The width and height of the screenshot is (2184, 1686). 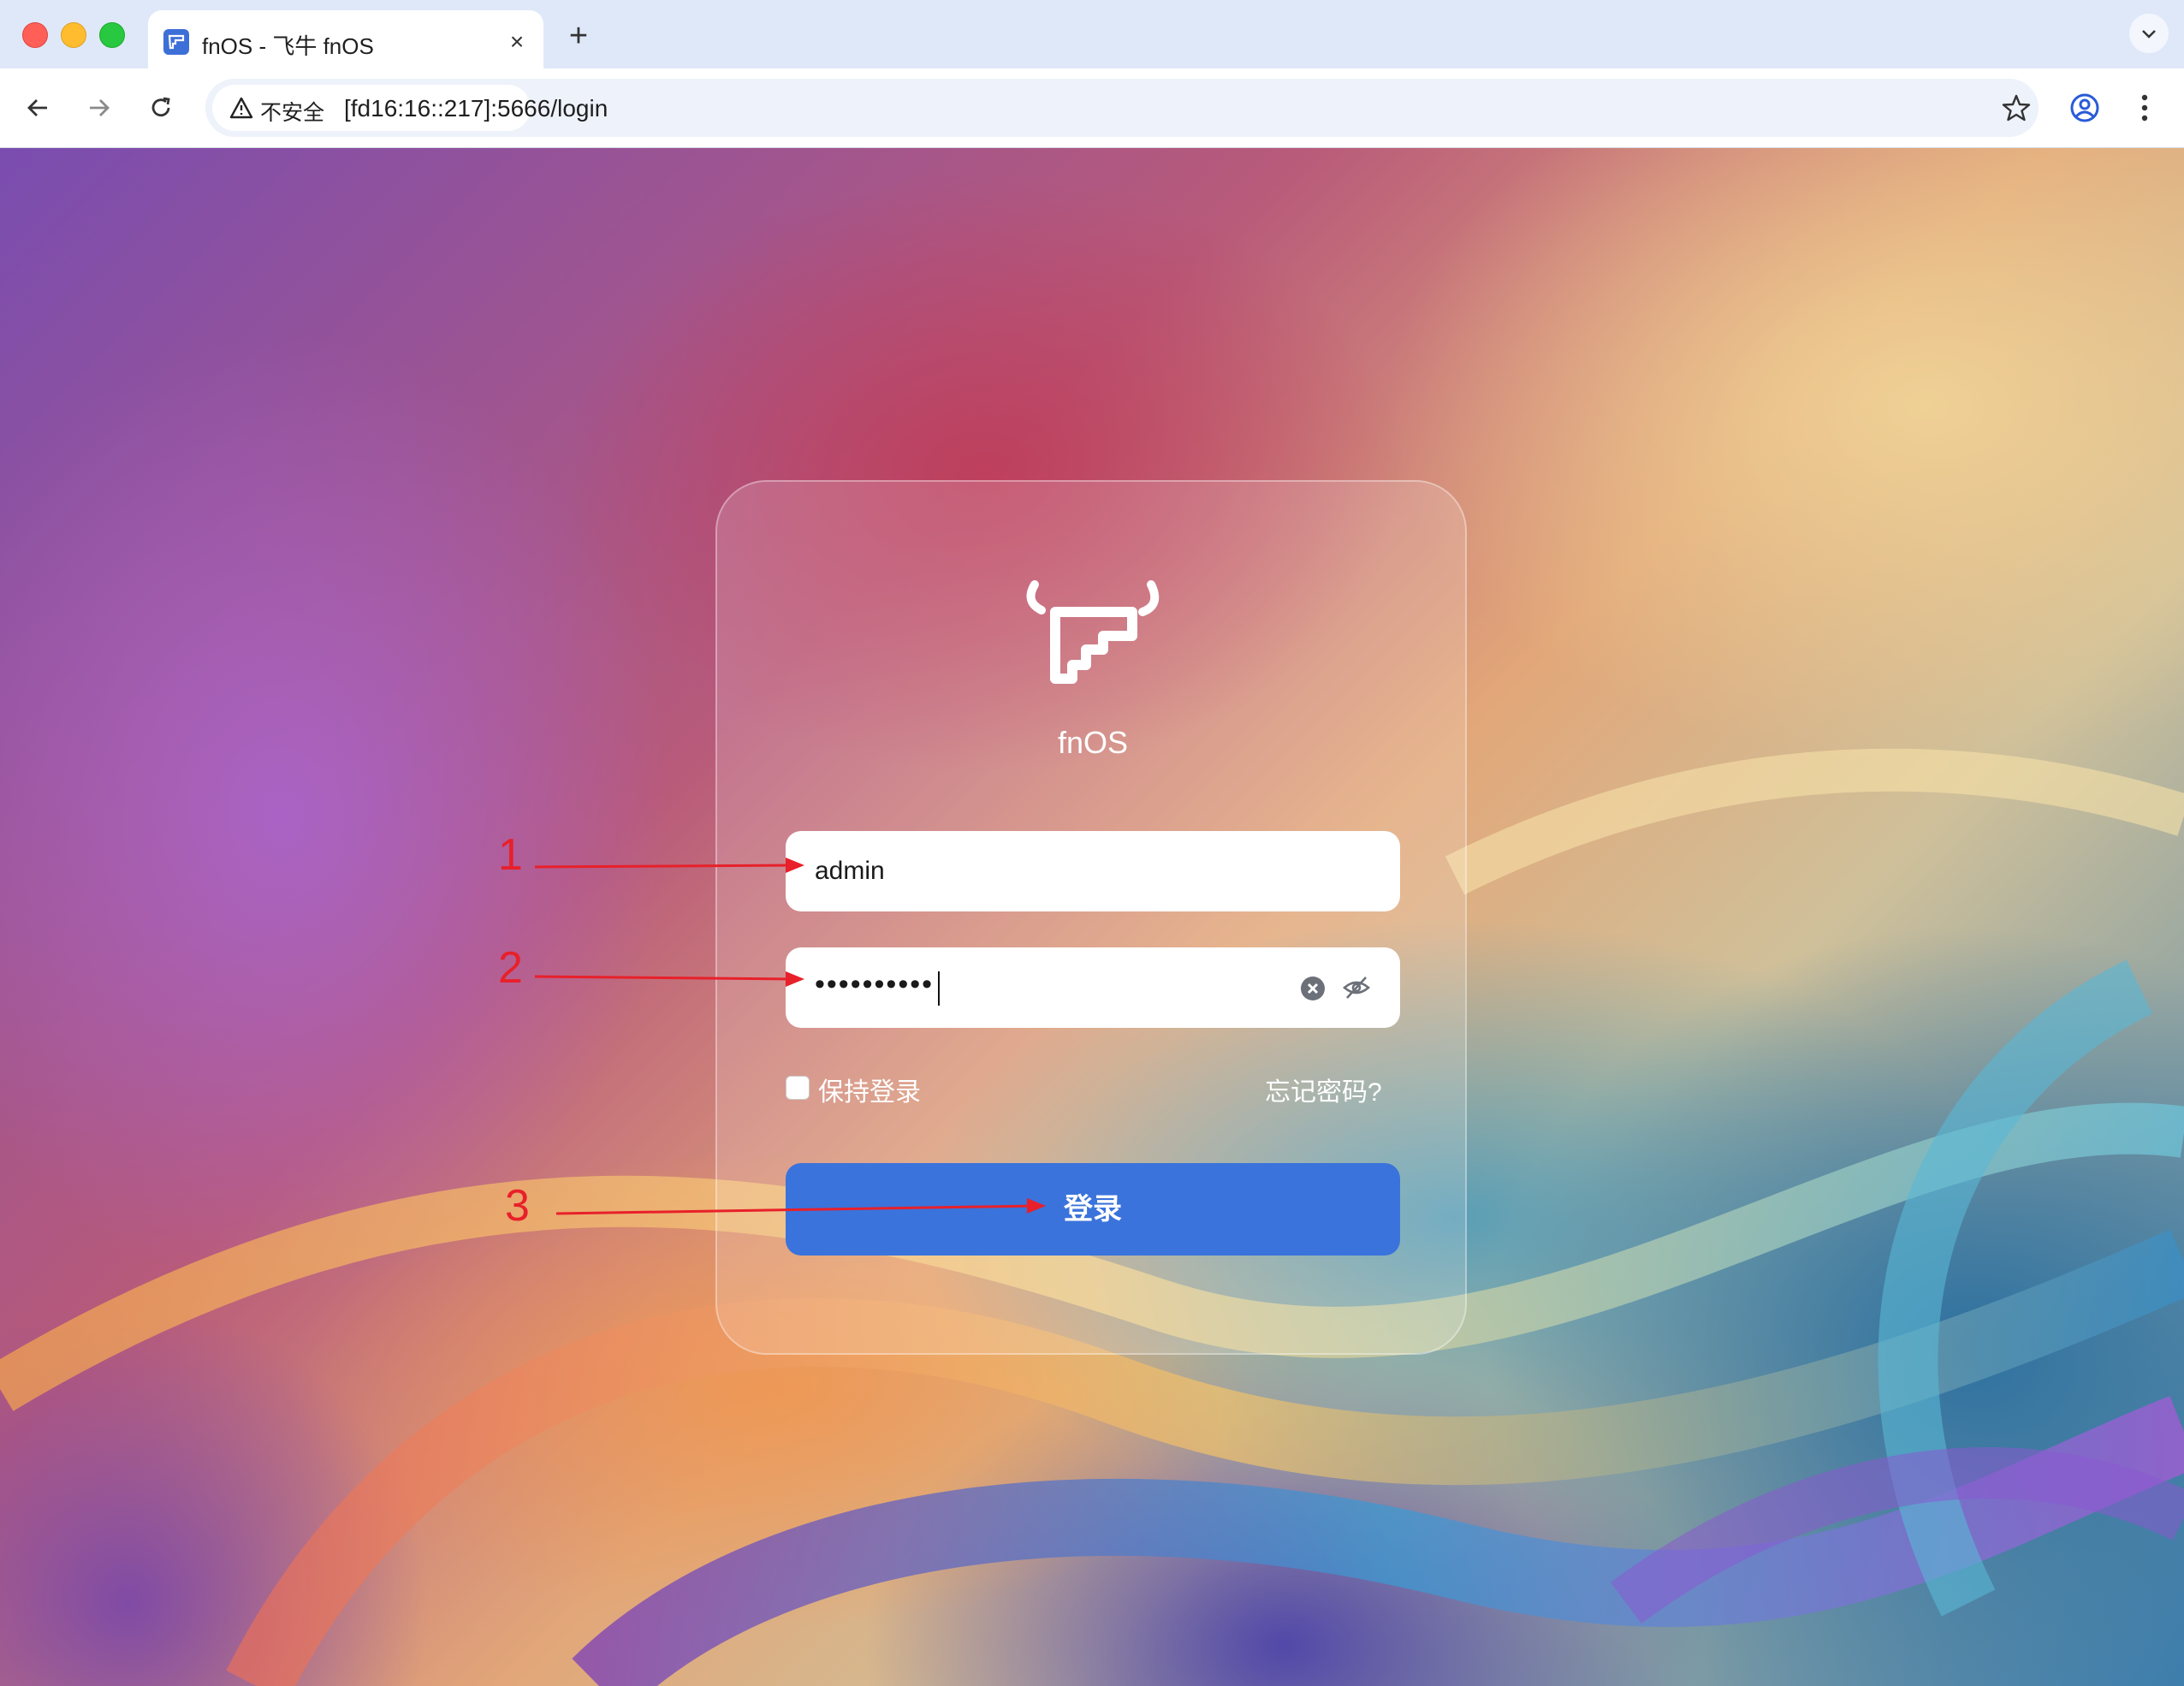 I want to click on security-label: 不安全, so click(x=292, y=113).